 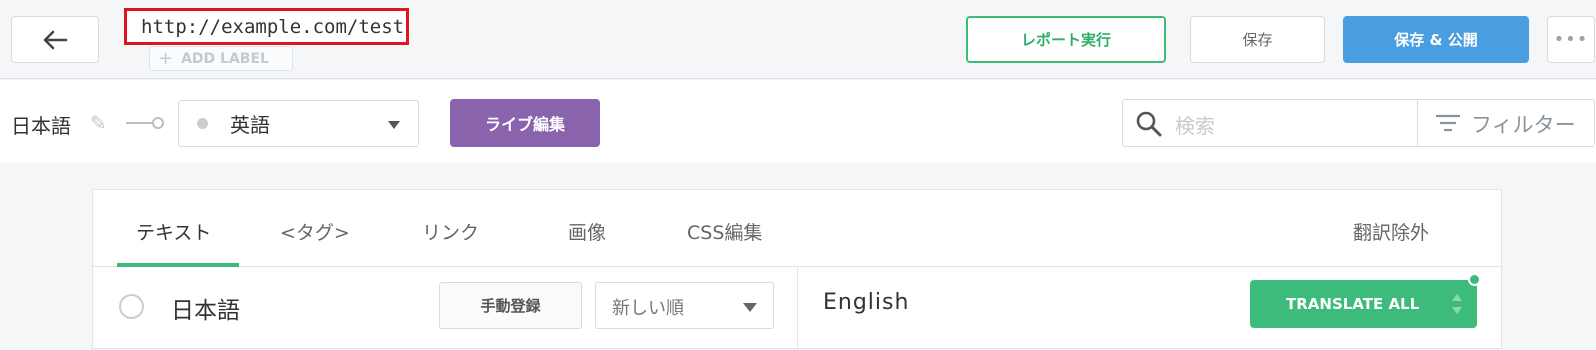 What do you see at coordinates (510, 305) in the screenshot?
I see `manual-register-button: 手動登録` at bounding box center [510, 305].